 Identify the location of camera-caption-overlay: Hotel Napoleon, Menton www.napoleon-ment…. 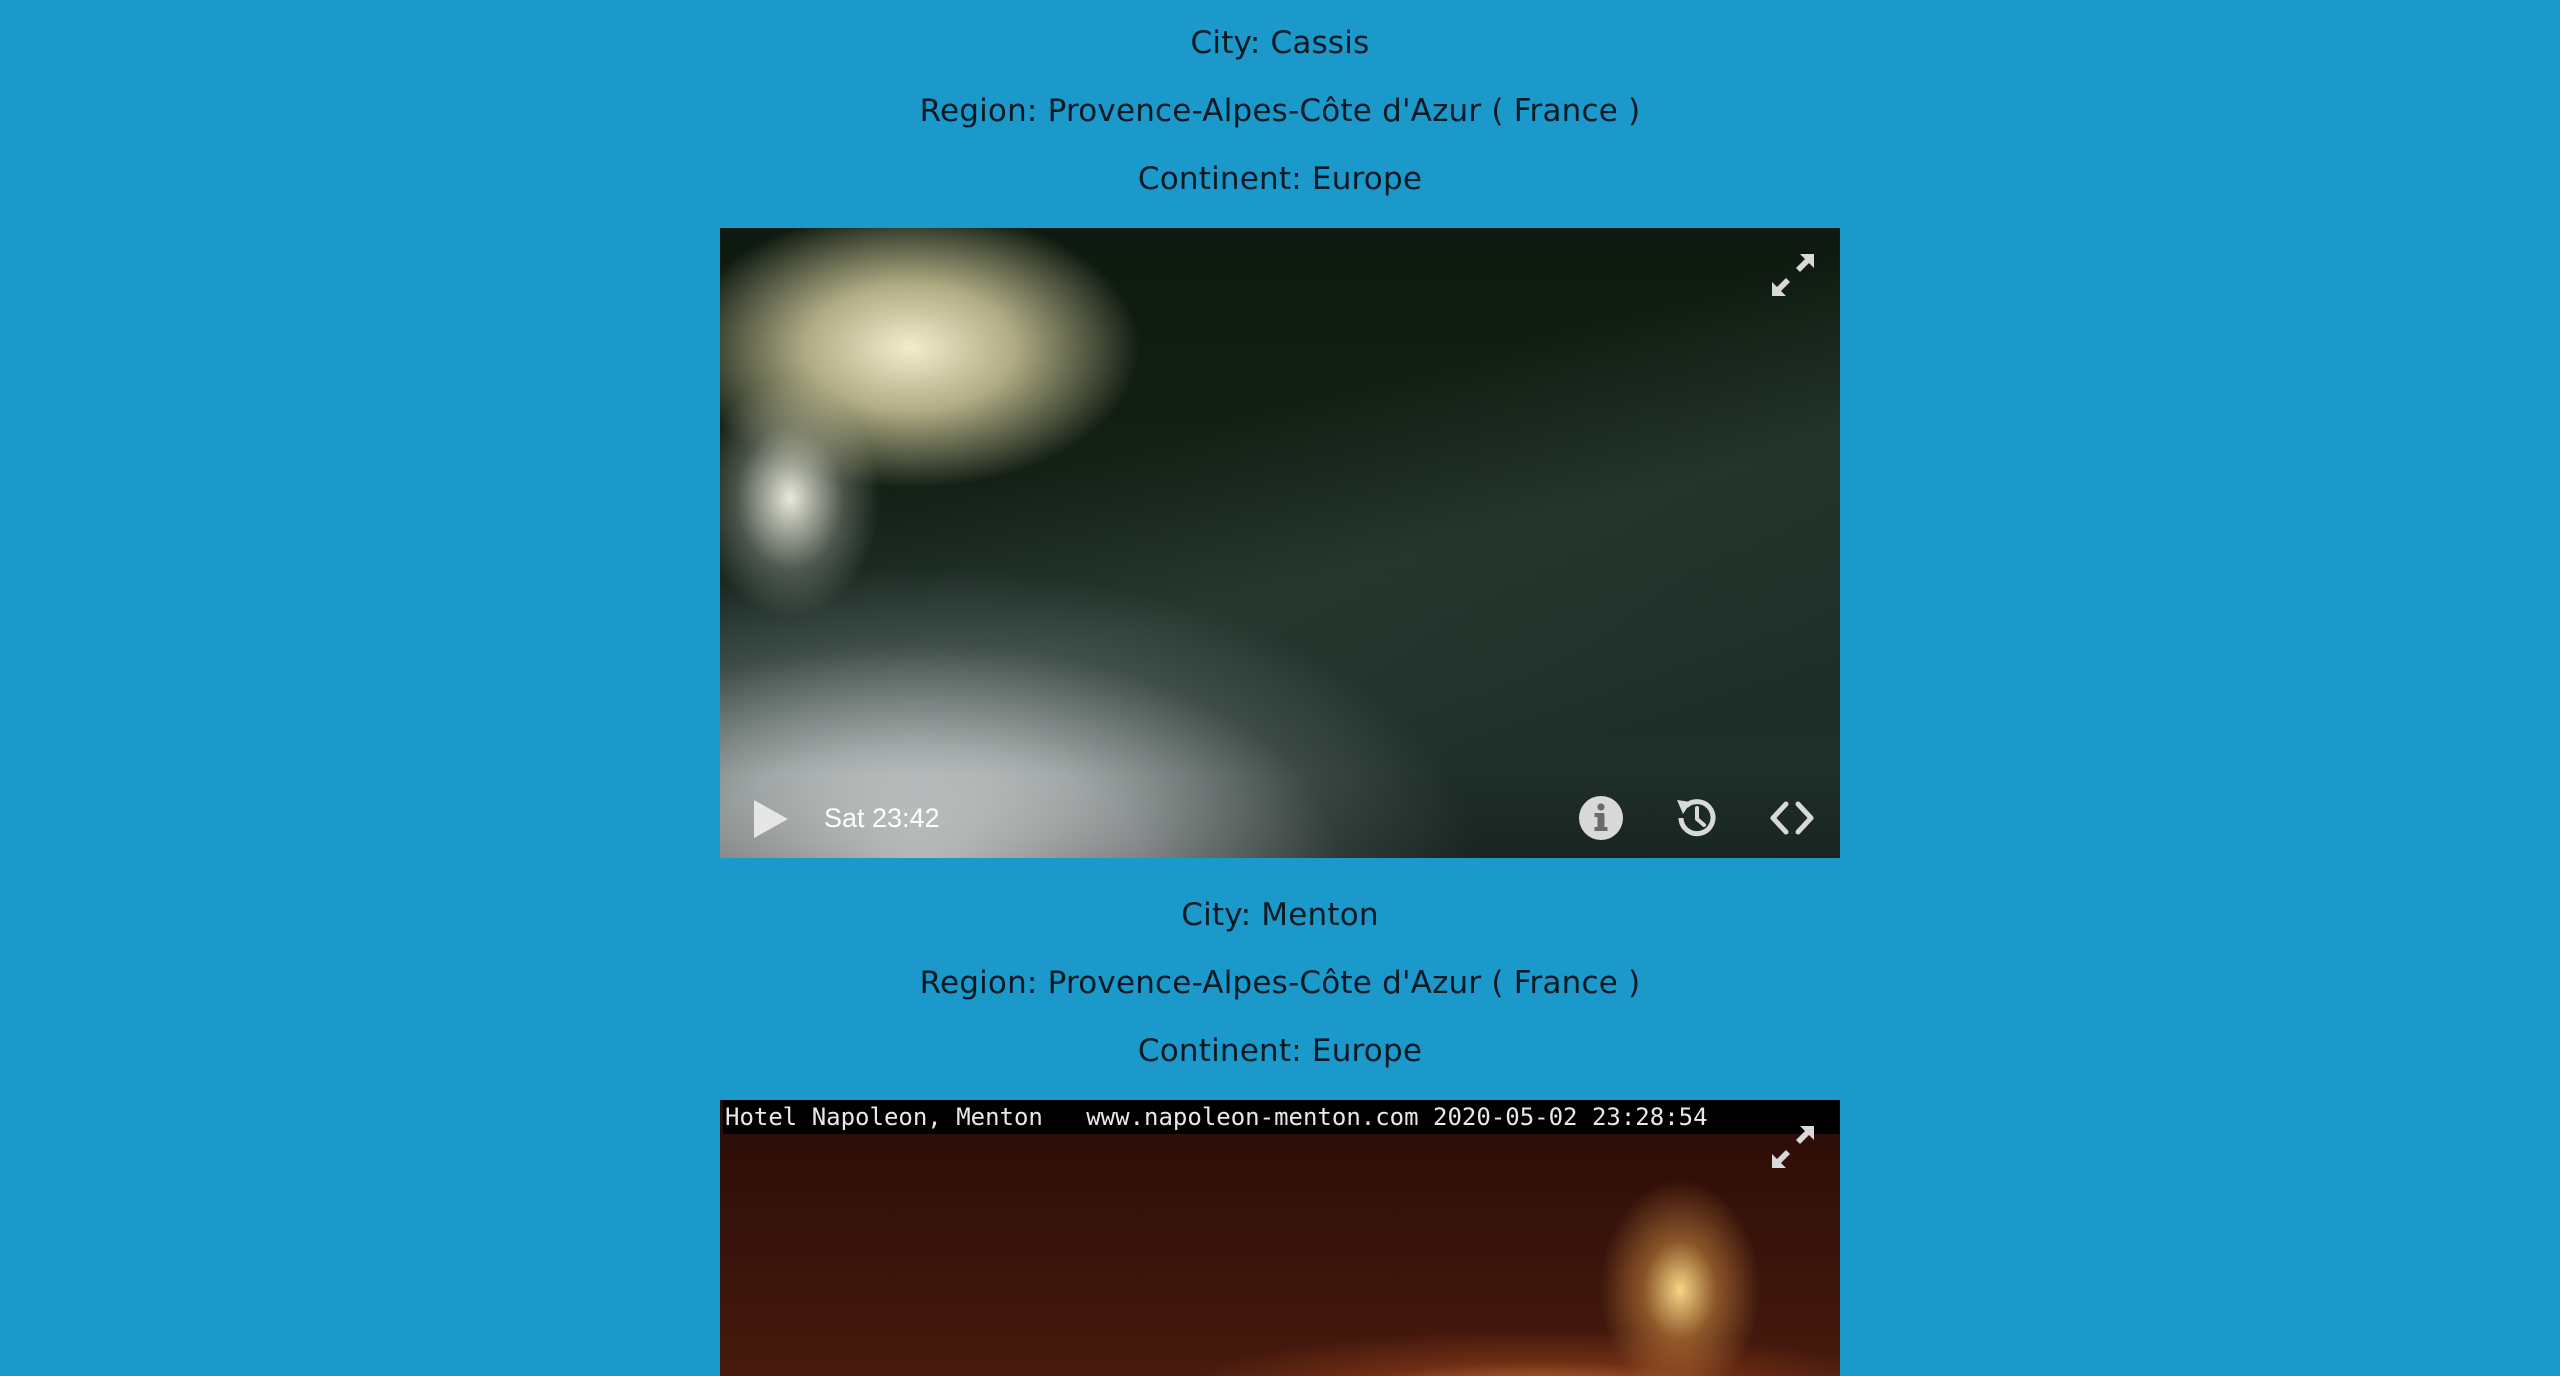
(1281, 1117).